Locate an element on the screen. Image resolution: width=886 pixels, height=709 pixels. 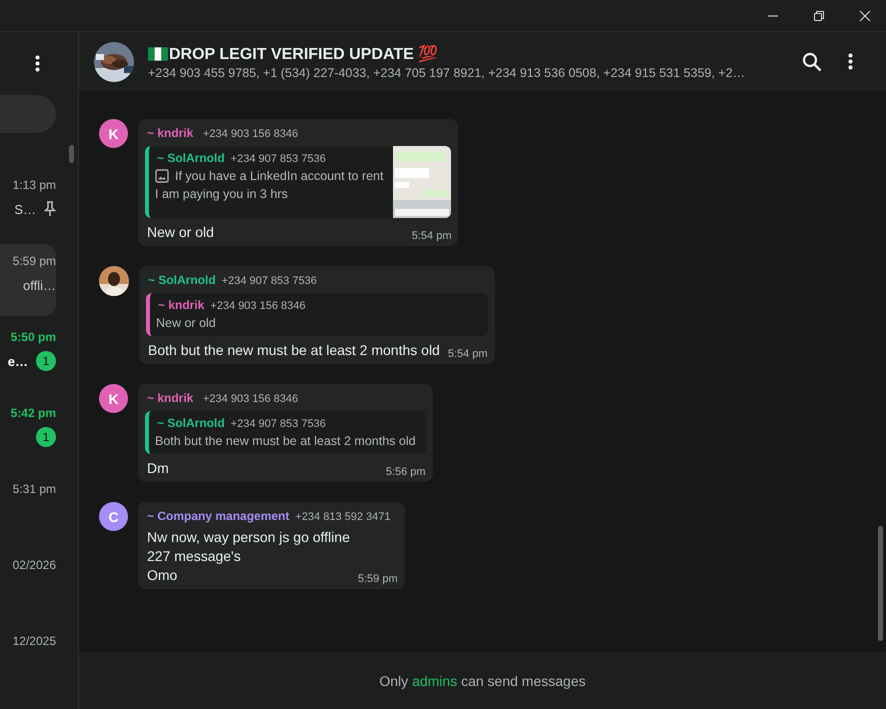
chat-time: 5:31 pm is located at coordinates (34, 489).